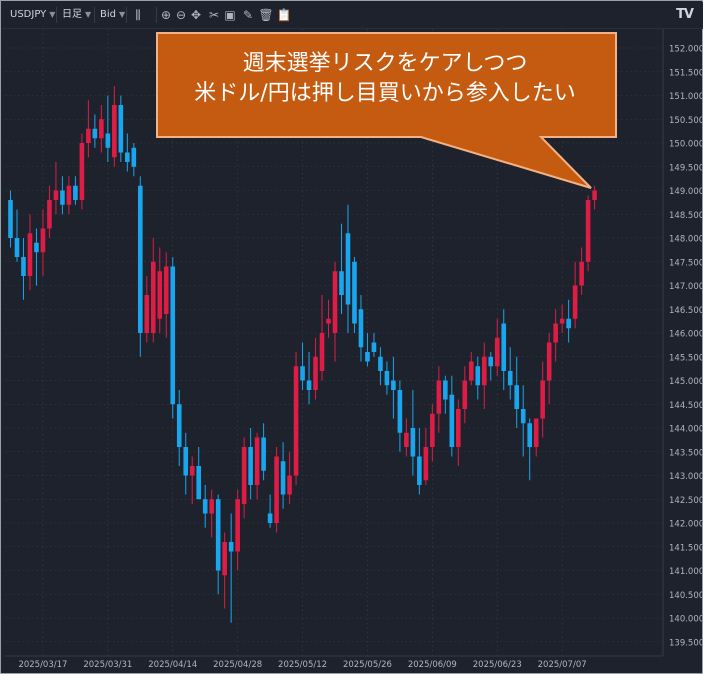 This screenshot has width=703, height=674. What do you see at coordinates (685, 358) in the screenshot?
I see `y-tick-label: 145.500` at bounding box center [685, 358].